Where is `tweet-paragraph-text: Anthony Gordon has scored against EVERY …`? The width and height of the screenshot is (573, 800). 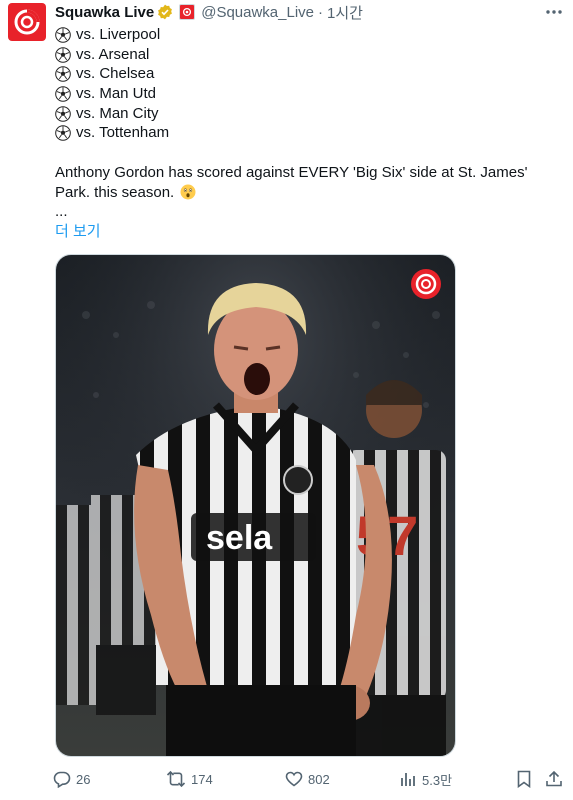 tweet-paragraph-text: Anthony Gordon has scored against EVERY … is located at coordinates (291, 182).